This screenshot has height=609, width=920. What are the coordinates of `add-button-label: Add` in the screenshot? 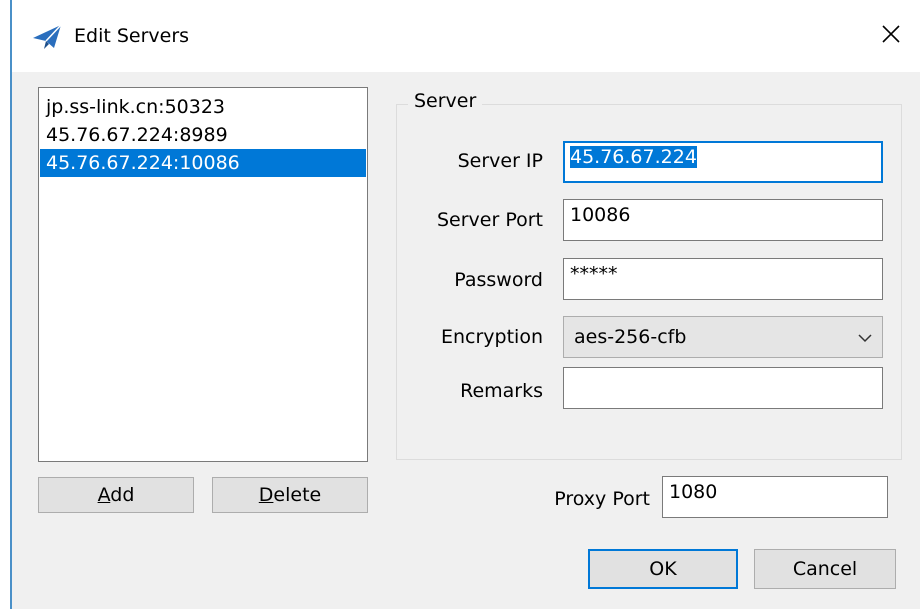 It's located at (116, 495).